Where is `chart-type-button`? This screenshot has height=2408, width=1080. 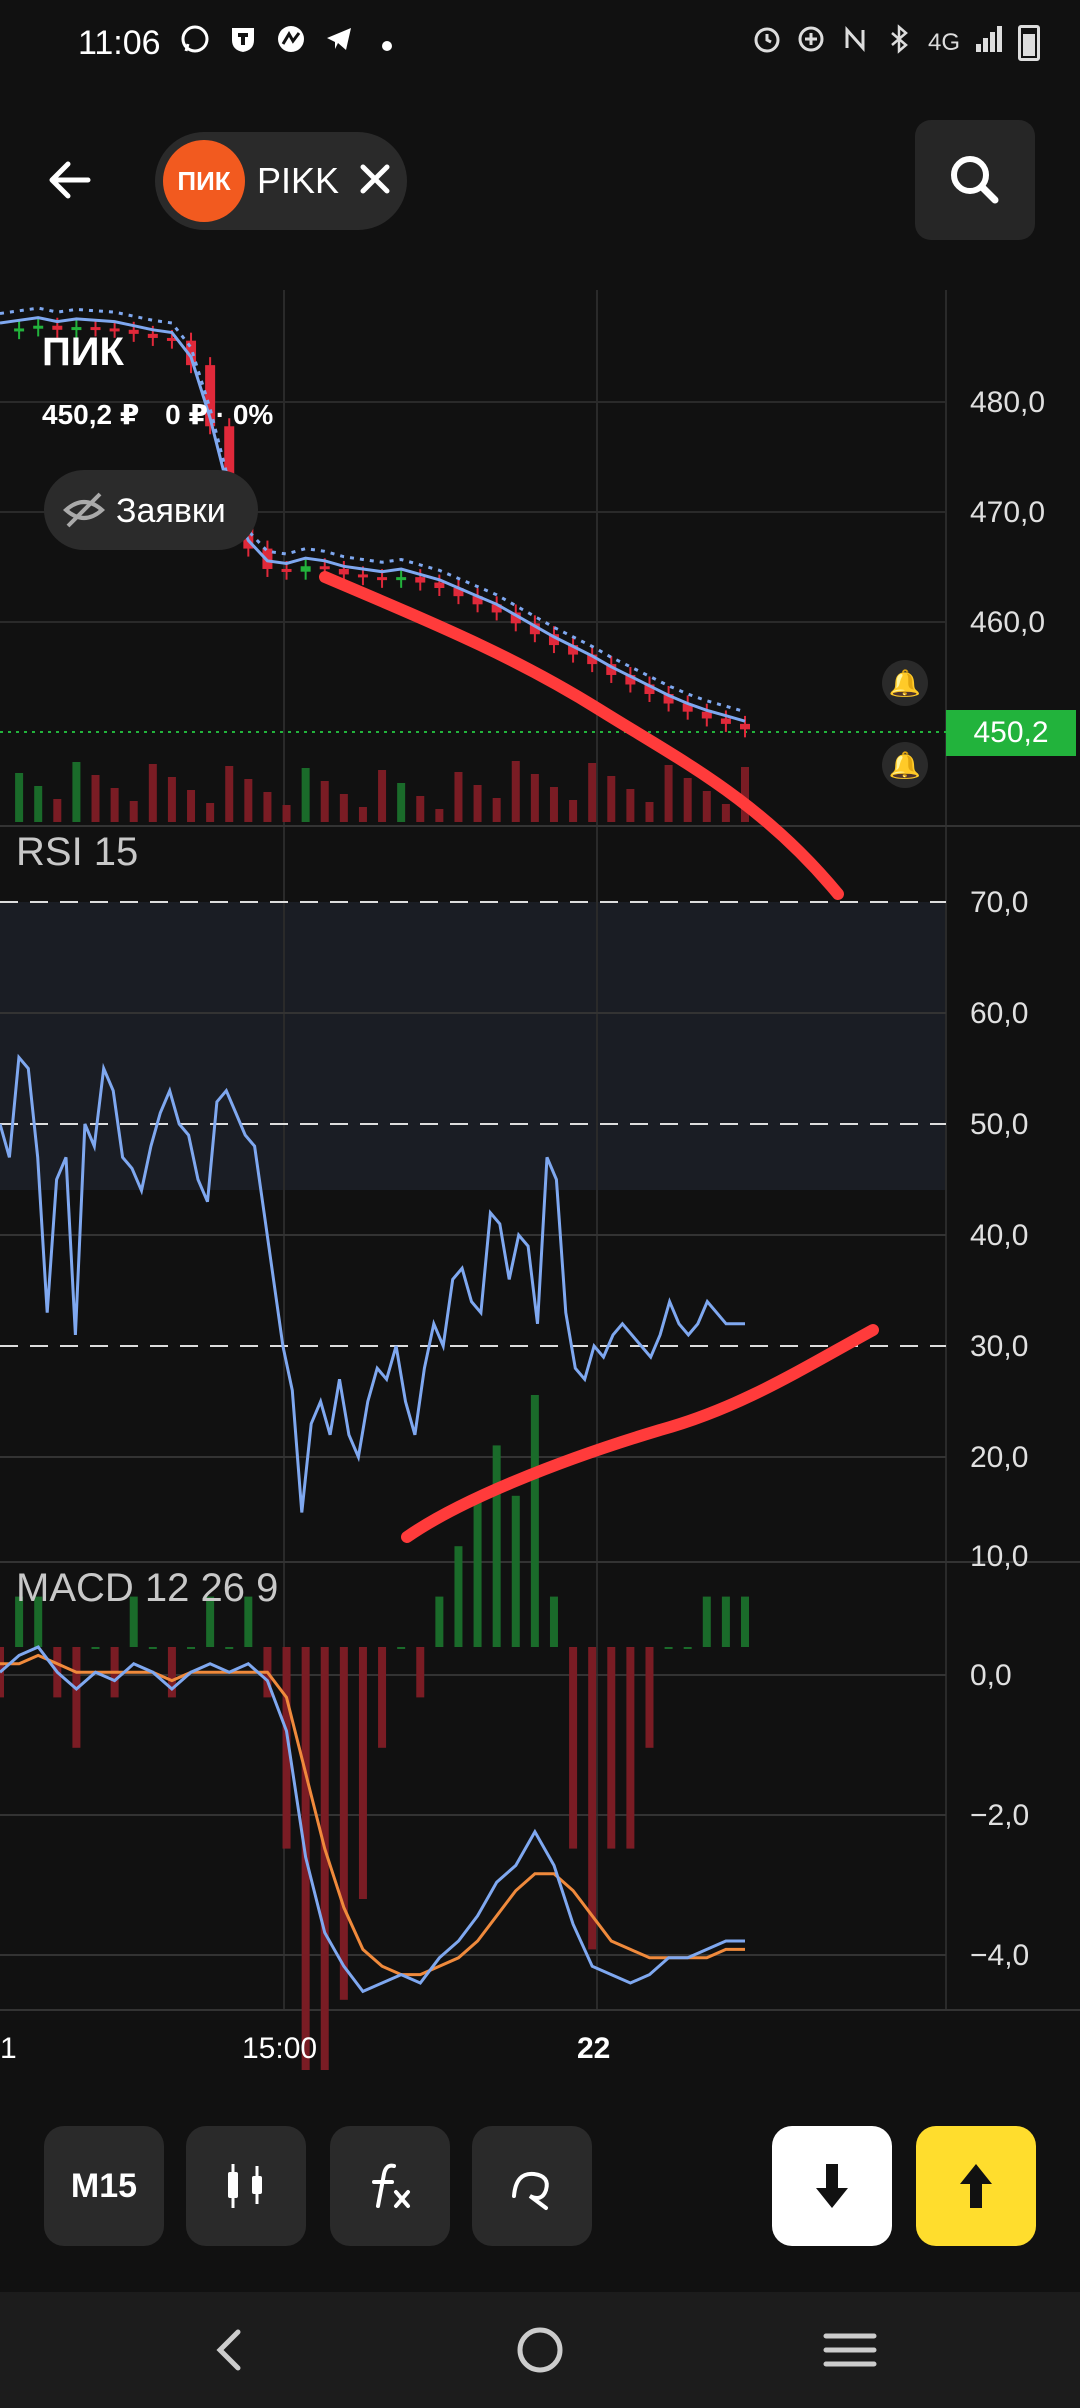 chart-type-button is located at coordinates (246, 2186).